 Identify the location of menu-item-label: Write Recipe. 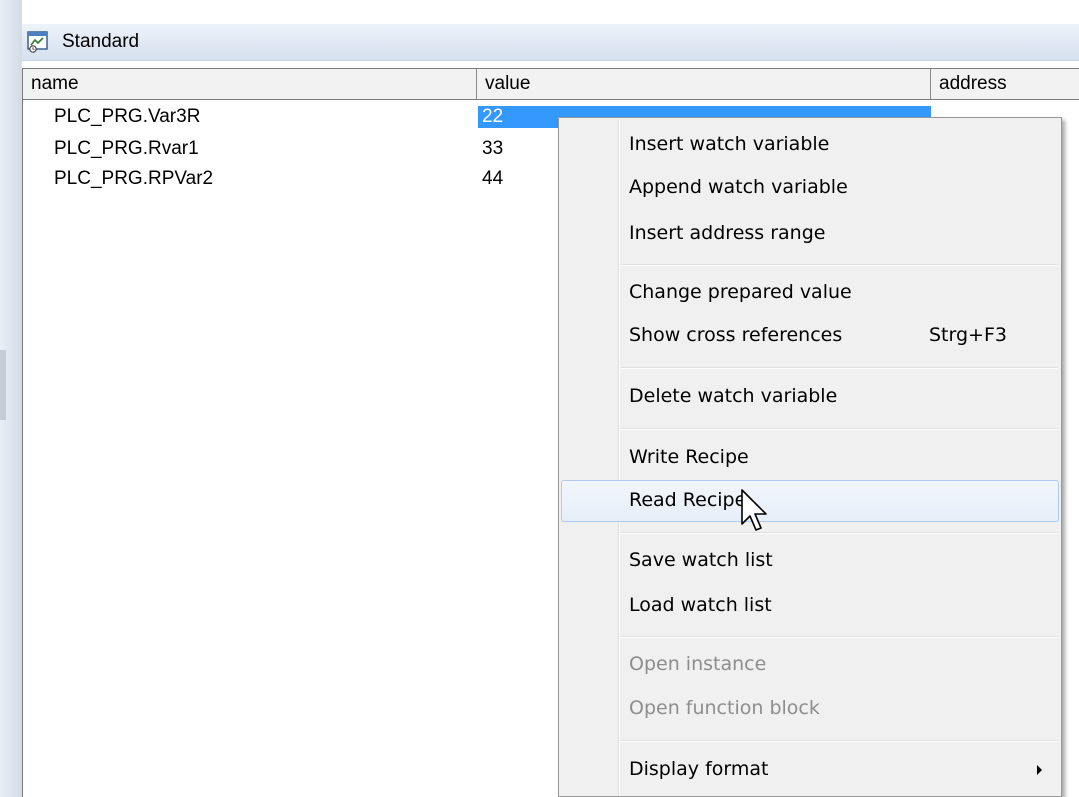
(689, 457).